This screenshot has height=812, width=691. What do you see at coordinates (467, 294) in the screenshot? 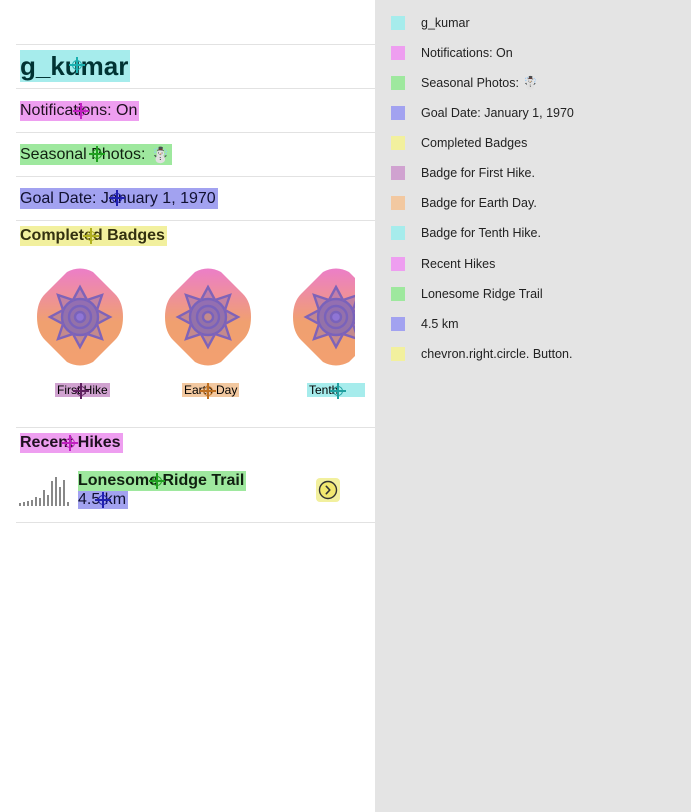
I see `legend-item: Lonesome Ridge Trail` at bounding box center [467, 294].